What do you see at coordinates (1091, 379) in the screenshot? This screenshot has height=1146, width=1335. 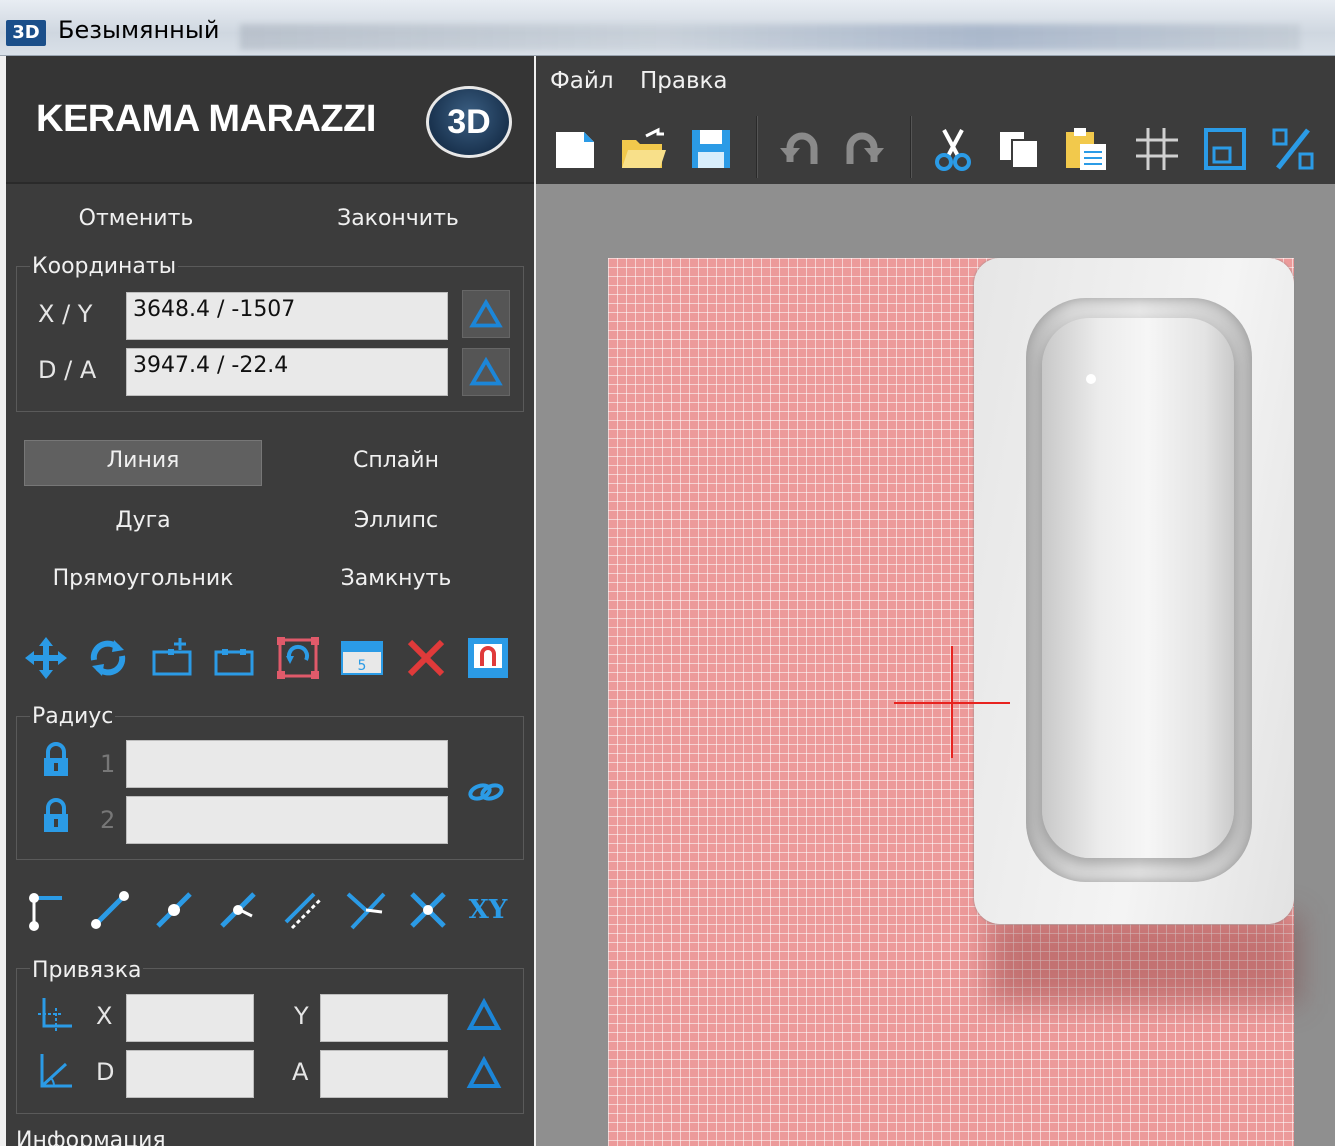 I see `bathtub-highlight` at bounding box center [1091, 379].